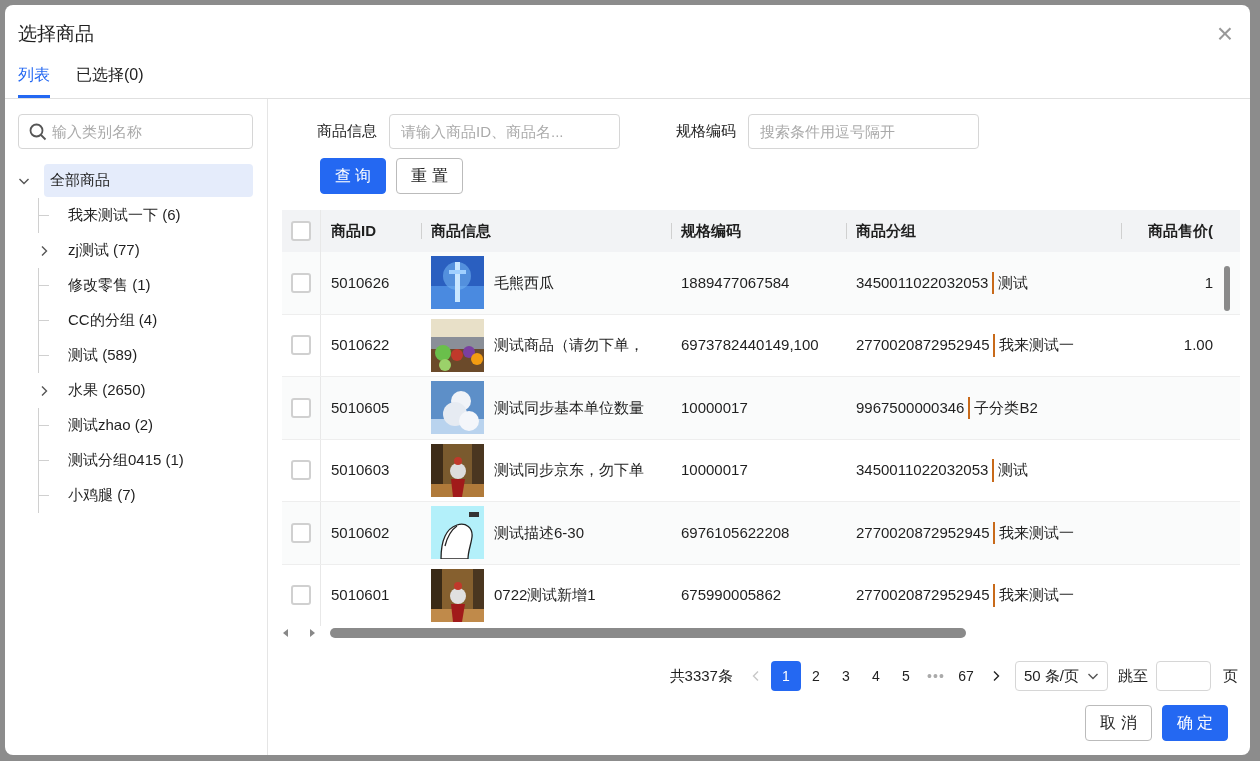 The height and width of the screenshot is (761, 1260). What do you see at coordinates (648, 633) in the screenshot?
I see `horizontal-scrollbar-thumb` at bounding box center [648, 633].